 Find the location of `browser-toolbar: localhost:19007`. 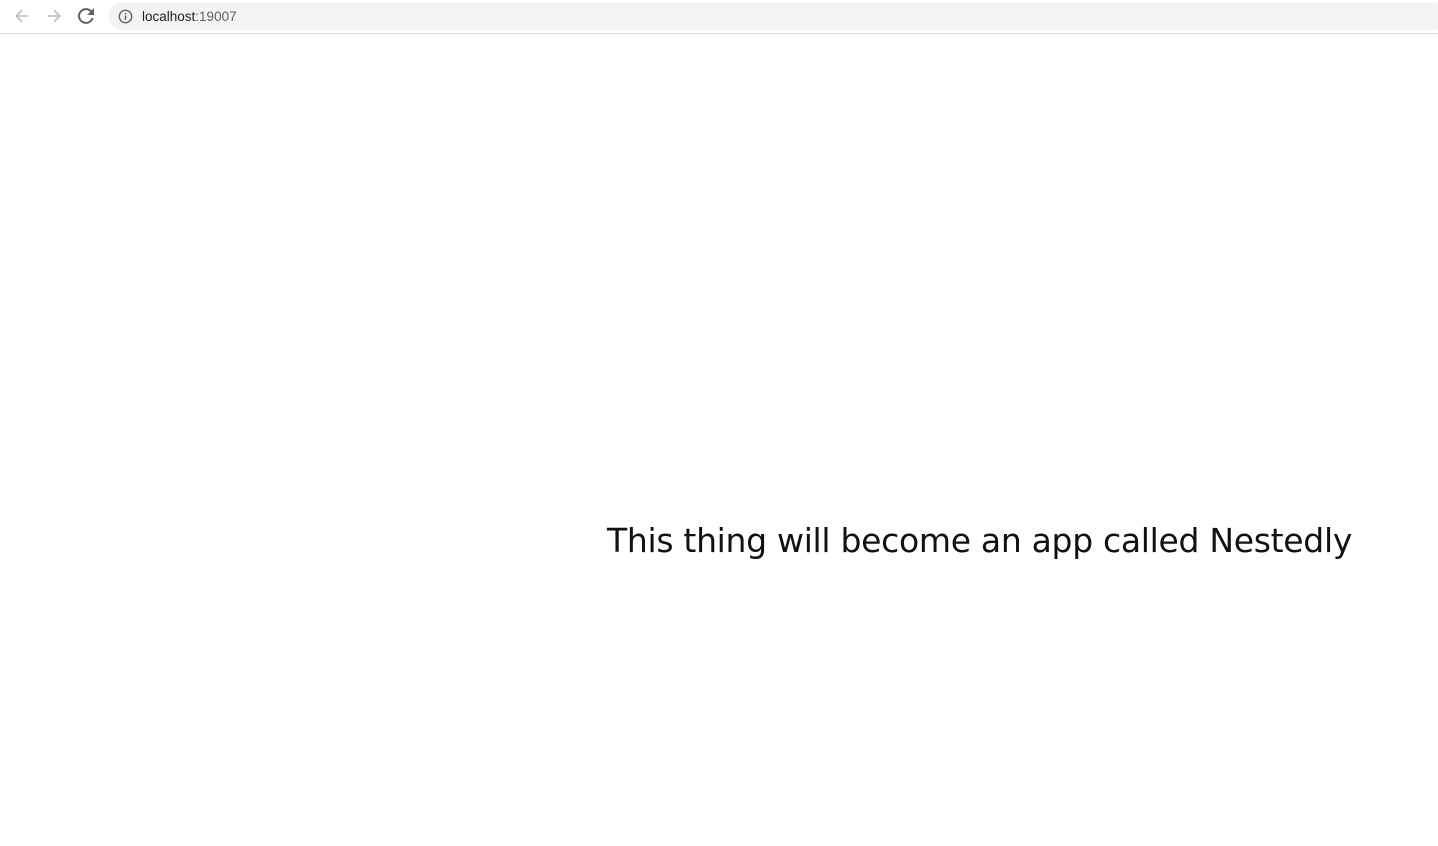

browser-toolbar: localhost:19007 is located at coordinates (719, 17).